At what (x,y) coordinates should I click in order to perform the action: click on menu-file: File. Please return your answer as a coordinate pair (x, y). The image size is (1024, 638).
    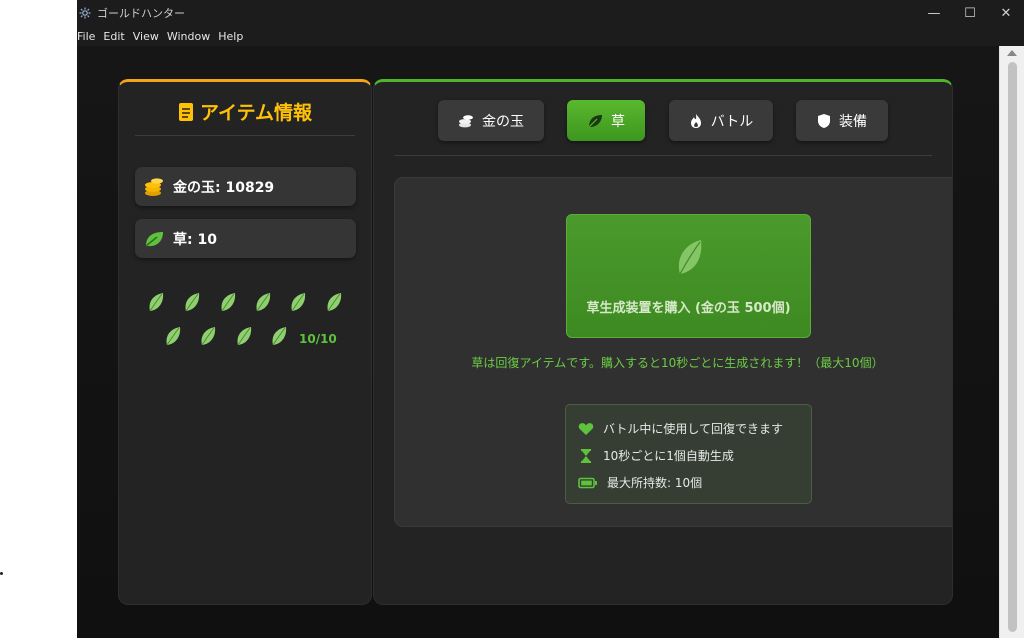
    Looking at the image, I should click on (86, 36).